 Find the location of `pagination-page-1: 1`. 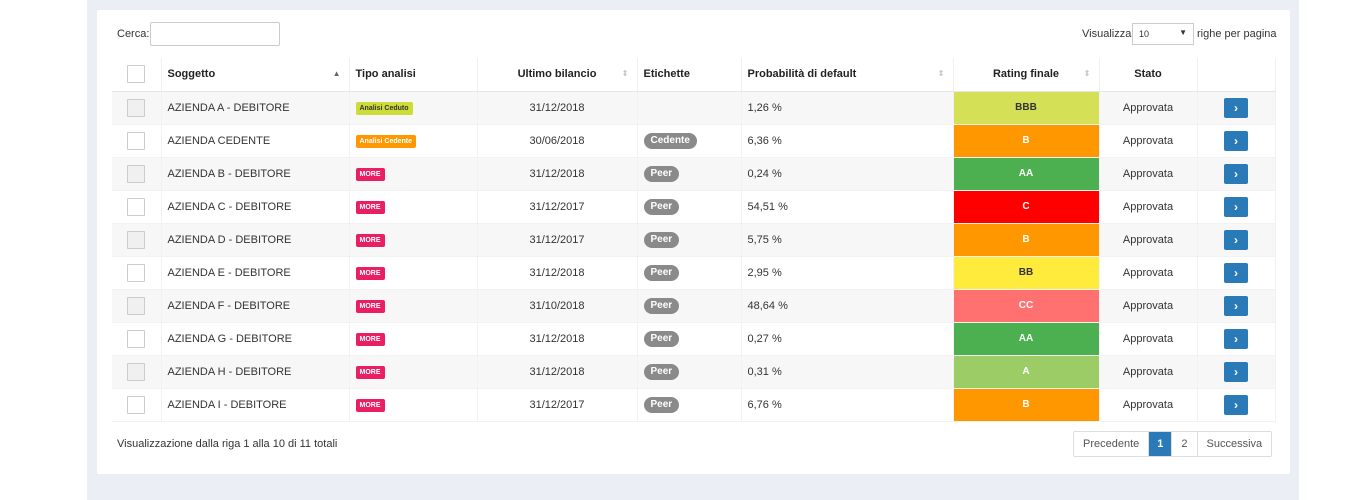

pagination-page-1: 1 is located at coordinates (1161, 444).